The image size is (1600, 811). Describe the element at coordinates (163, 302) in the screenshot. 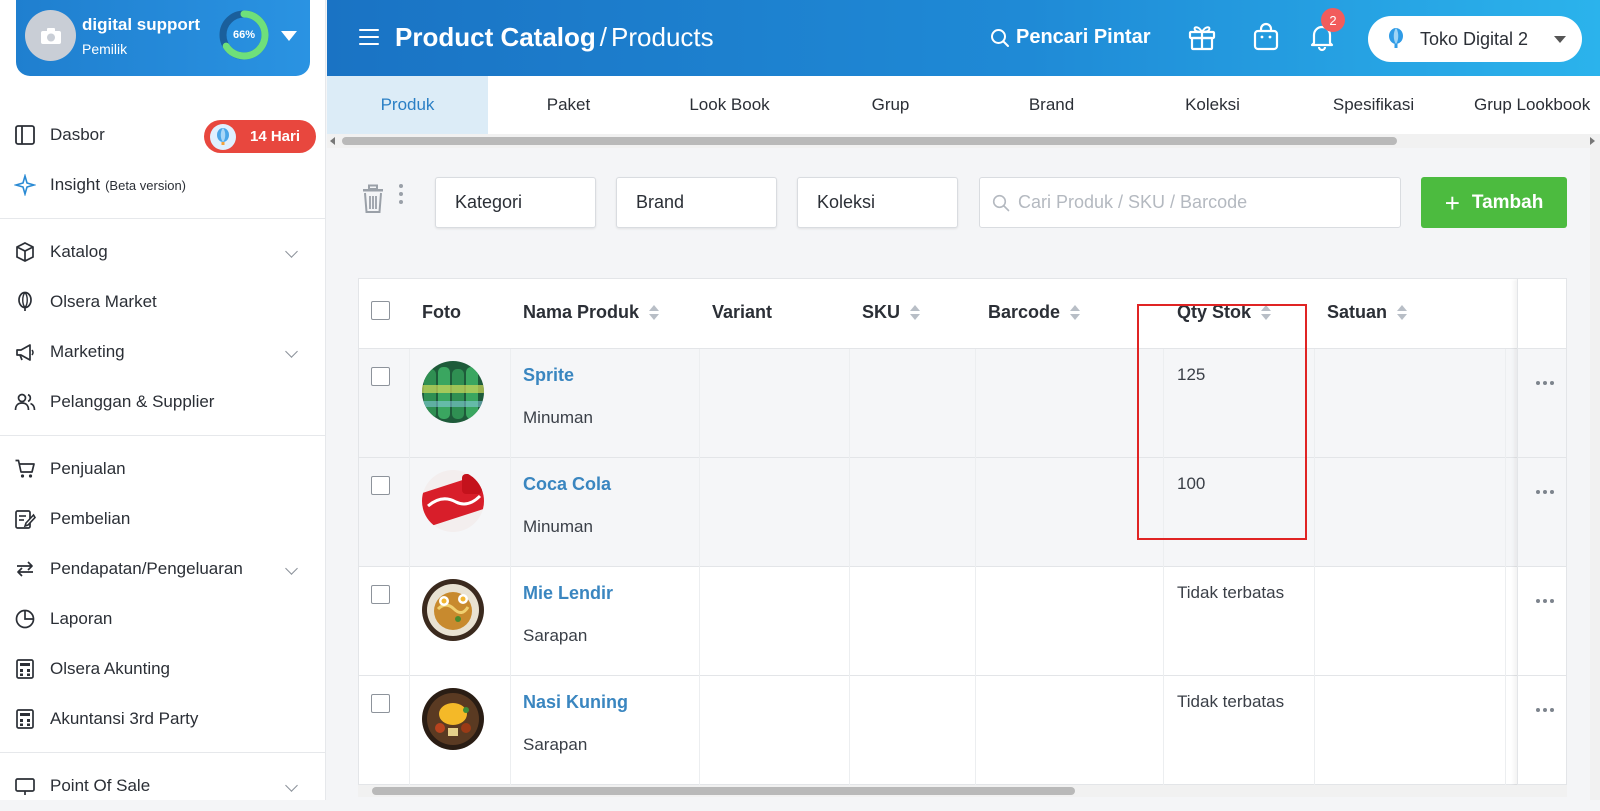

I see `sidebar-item-olsera-market: Olsera Market` at that location.